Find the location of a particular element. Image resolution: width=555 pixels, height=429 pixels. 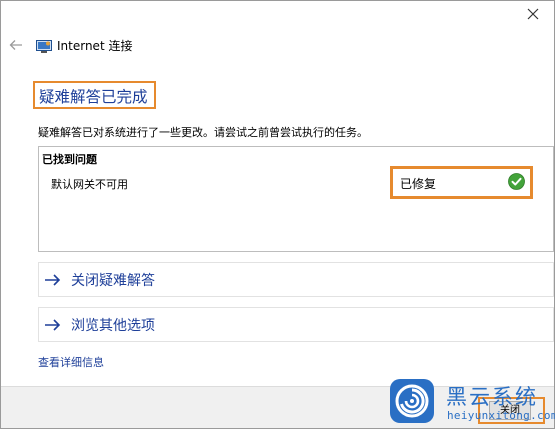

close-icon is located at coordinates (533, 14).